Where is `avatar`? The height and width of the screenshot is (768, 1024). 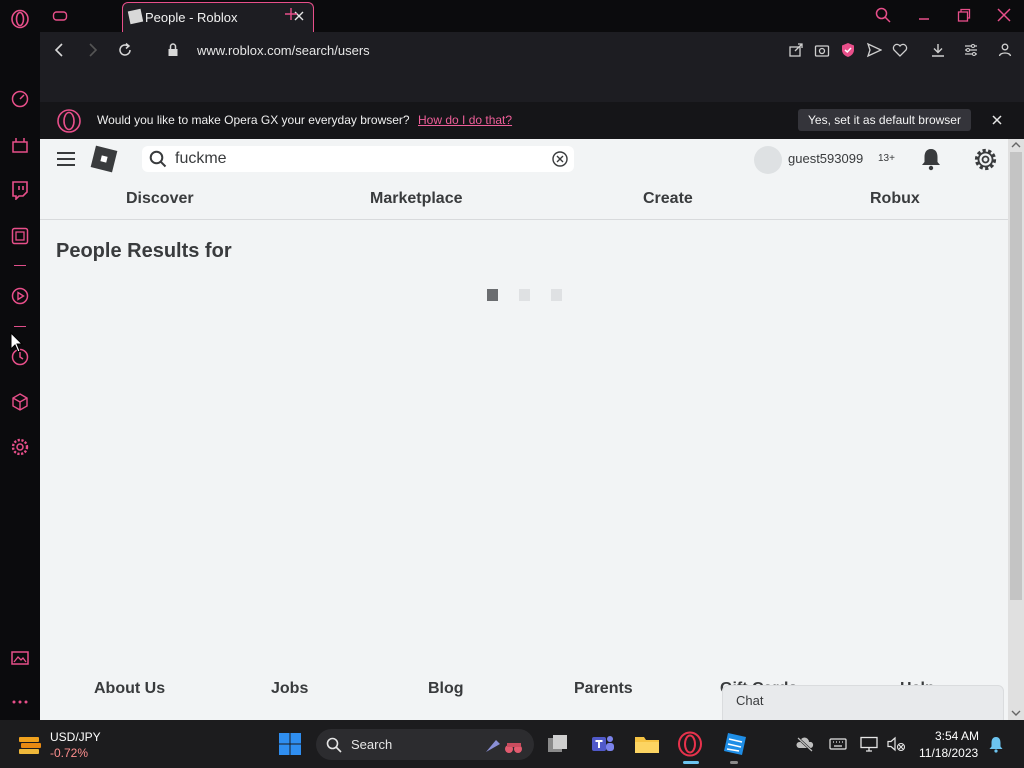 avatar is located at coordinates (768, 160).